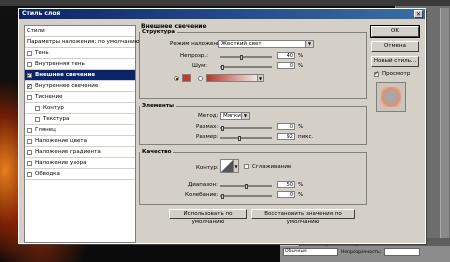 The height and width of the screenshot is (262, 450). I want to click on gradient-dropdown-arrow: ▼, so click(261, 78).